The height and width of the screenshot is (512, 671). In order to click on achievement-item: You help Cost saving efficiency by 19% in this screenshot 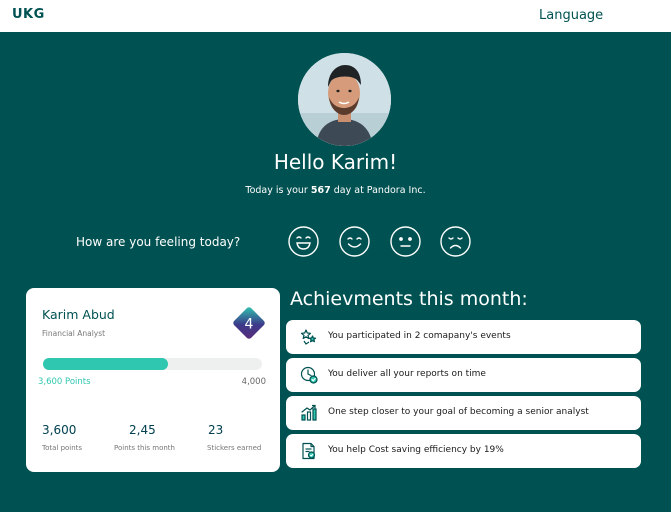, I will do `click(463, 451)`.